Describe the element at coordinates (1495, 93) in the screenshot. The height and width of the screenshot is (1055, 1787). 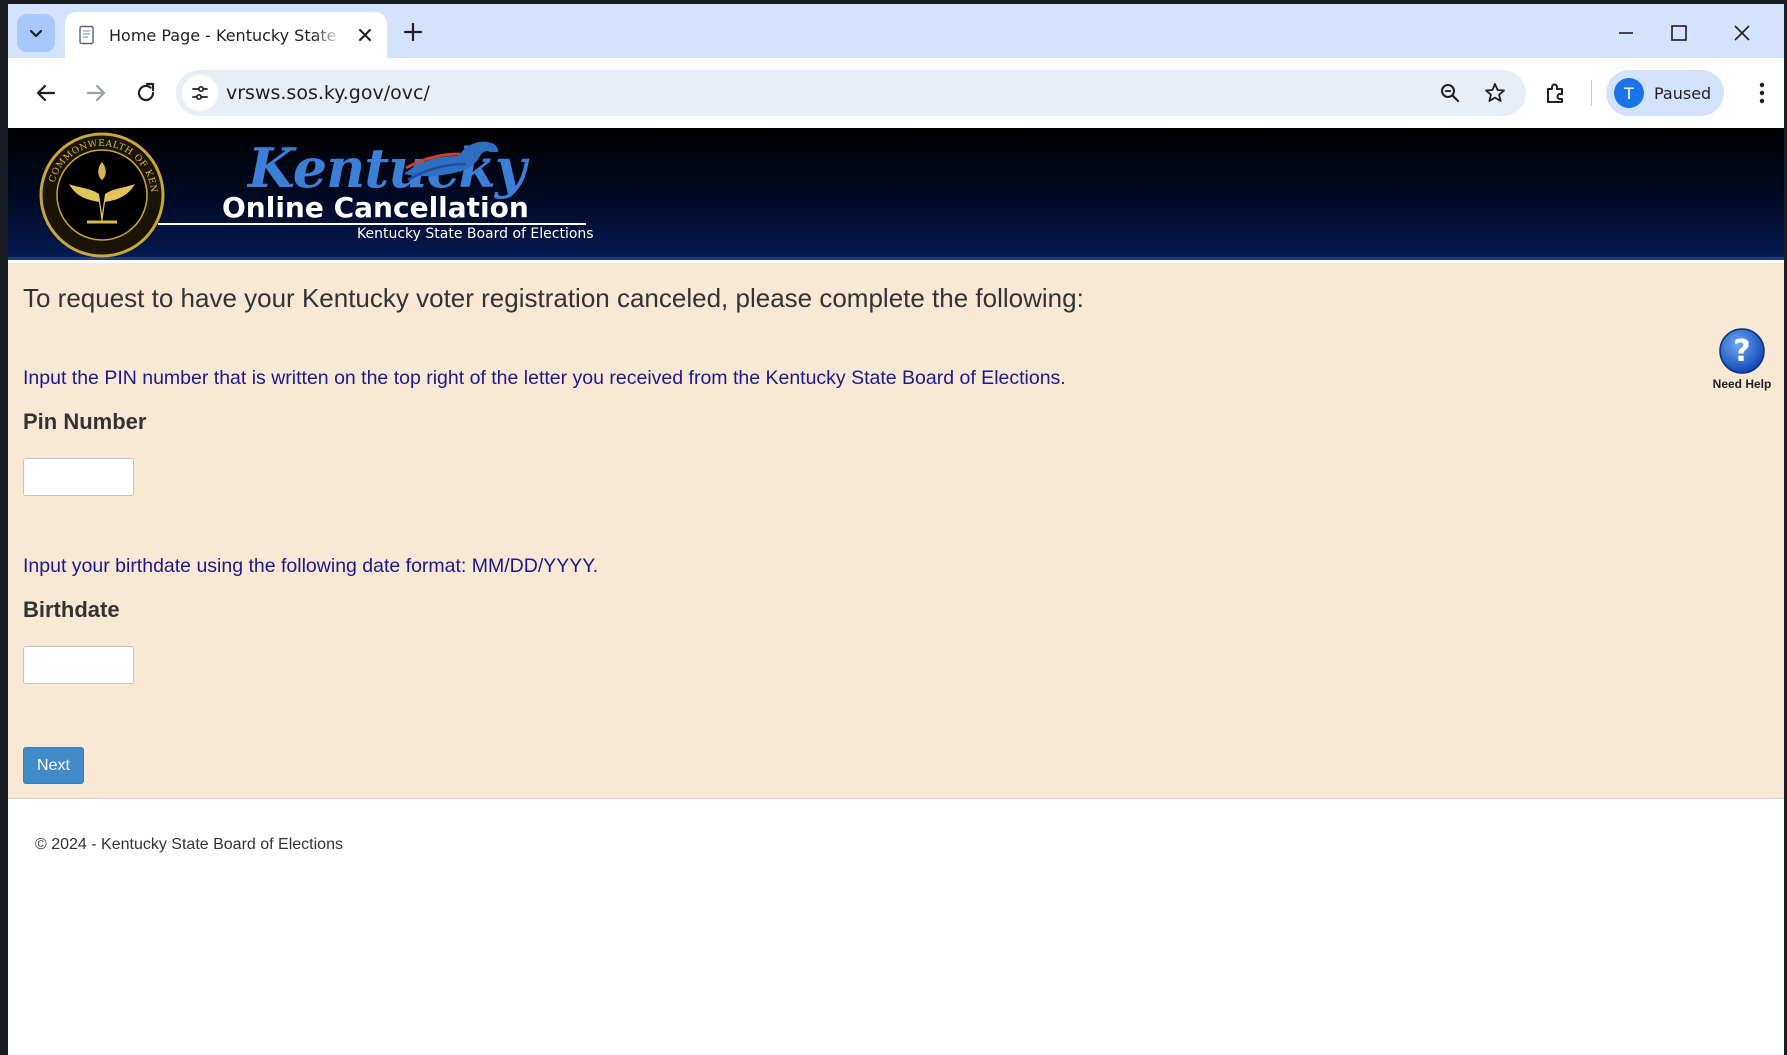
I see `bookmark-star-icon` at that location.